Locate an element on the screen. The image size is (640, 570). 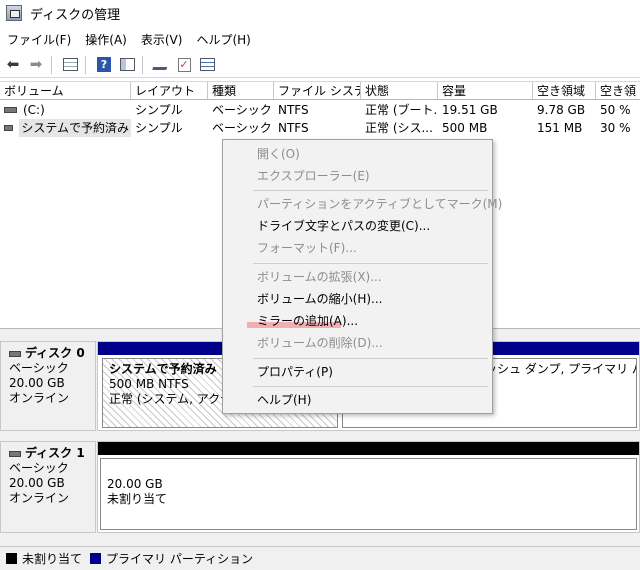
column-header-filesystem: ファイル システム is located at coordinates (317, 90).